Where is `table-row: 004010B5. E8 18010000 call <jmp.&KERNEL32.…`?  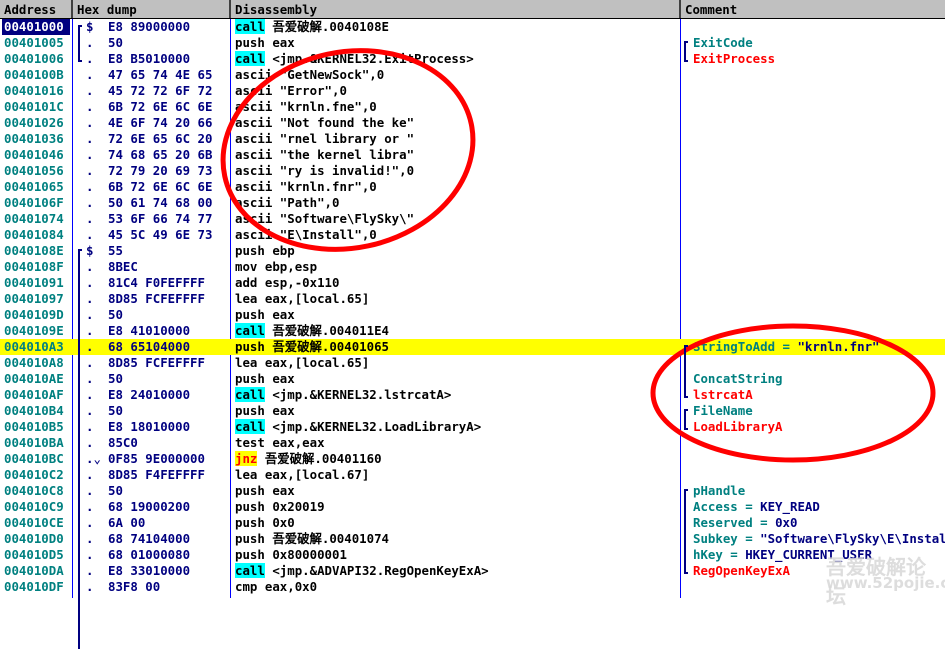
table-row: 004010B5. E8 18010000 call <jmp.&KERNEL32.… is located at coordinates (472, 427).